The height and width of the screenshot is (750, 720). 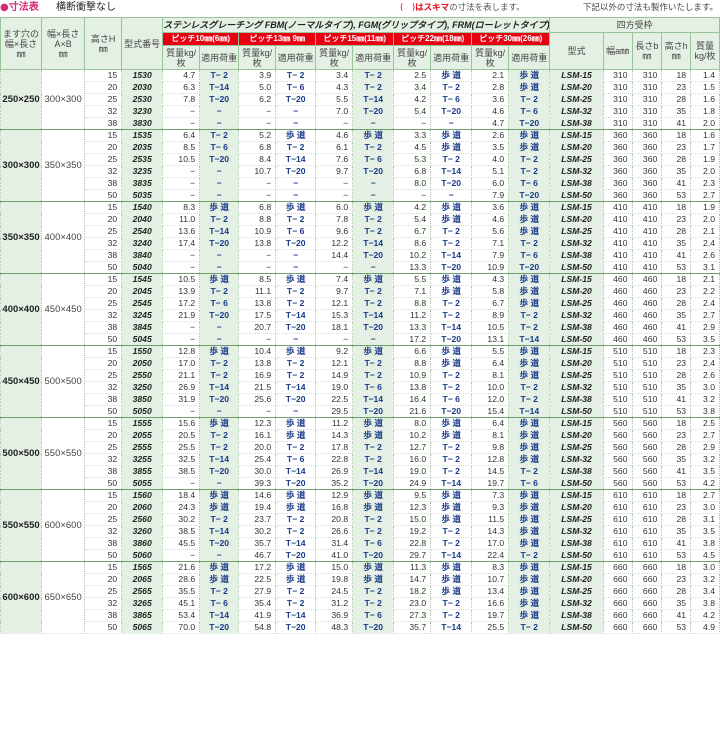 I want to click on frame-mass-cell: 2.0, so click(x=705, y=171).